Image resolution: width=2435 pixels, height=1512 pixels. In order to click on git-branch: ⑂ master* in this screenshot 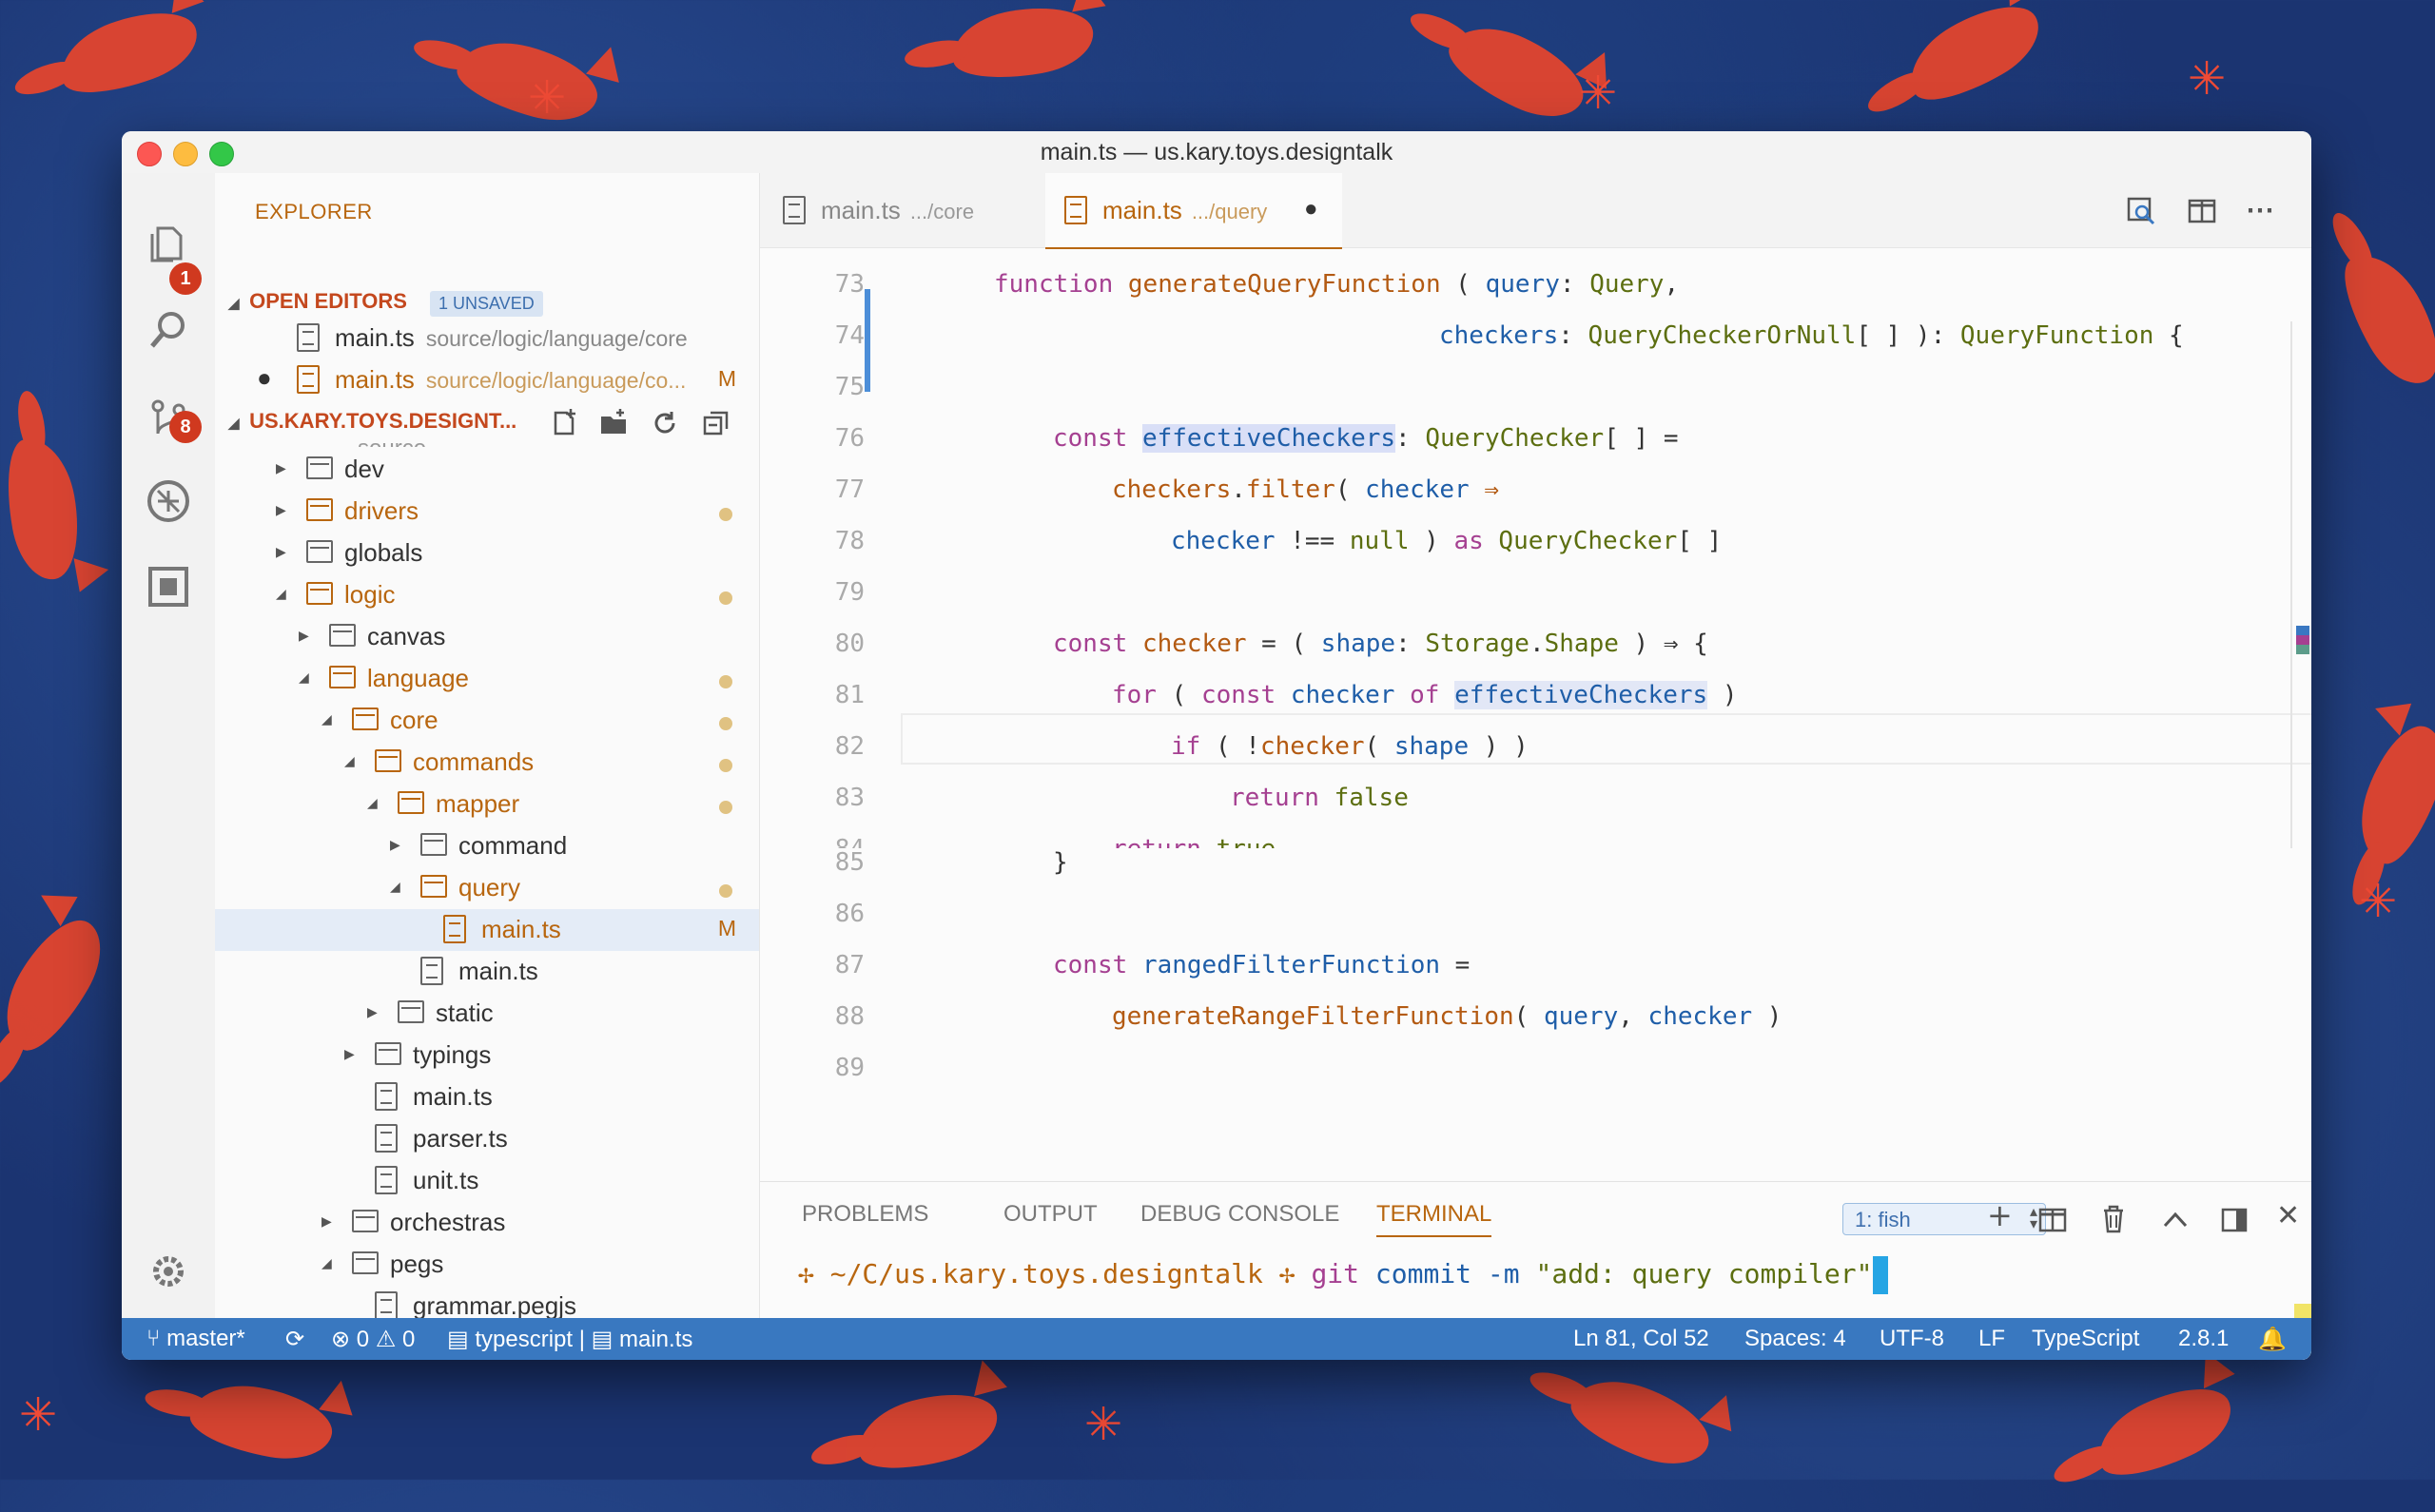, I will do `click(196, 1339)`.